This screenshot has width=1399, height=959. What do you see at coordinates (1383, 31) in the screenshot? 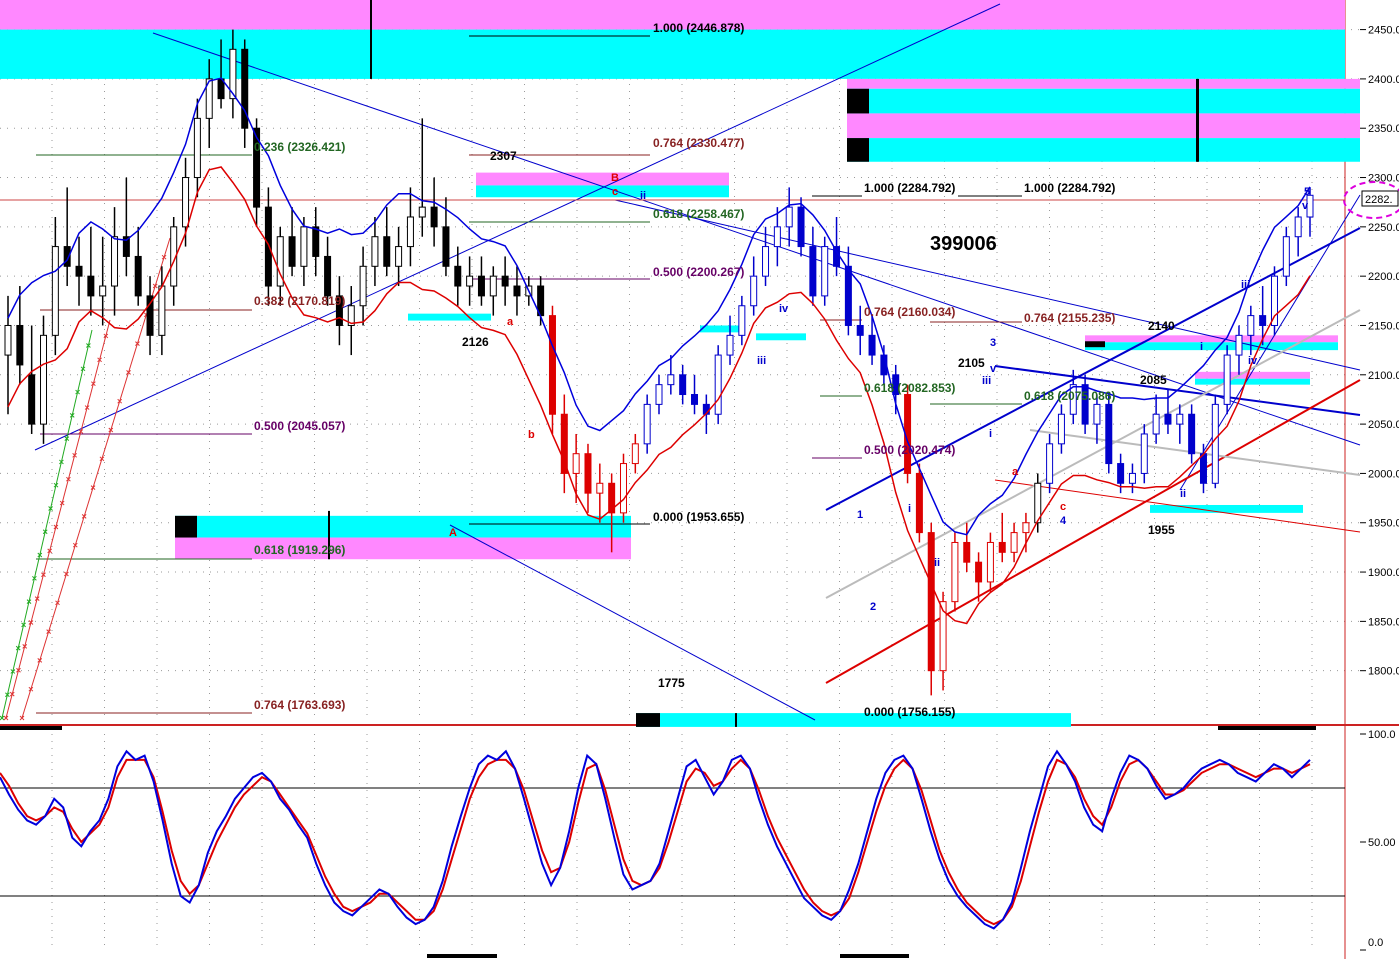
I see `price-tick-label: 2450.0` at bounding box center [1383, 31].